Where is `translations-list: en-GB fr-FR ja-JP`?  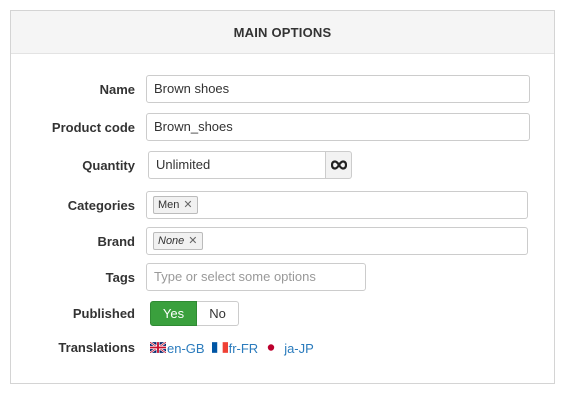
translations-list: en-GB fr-FR ja-JP is located at coordinates (235, 348).